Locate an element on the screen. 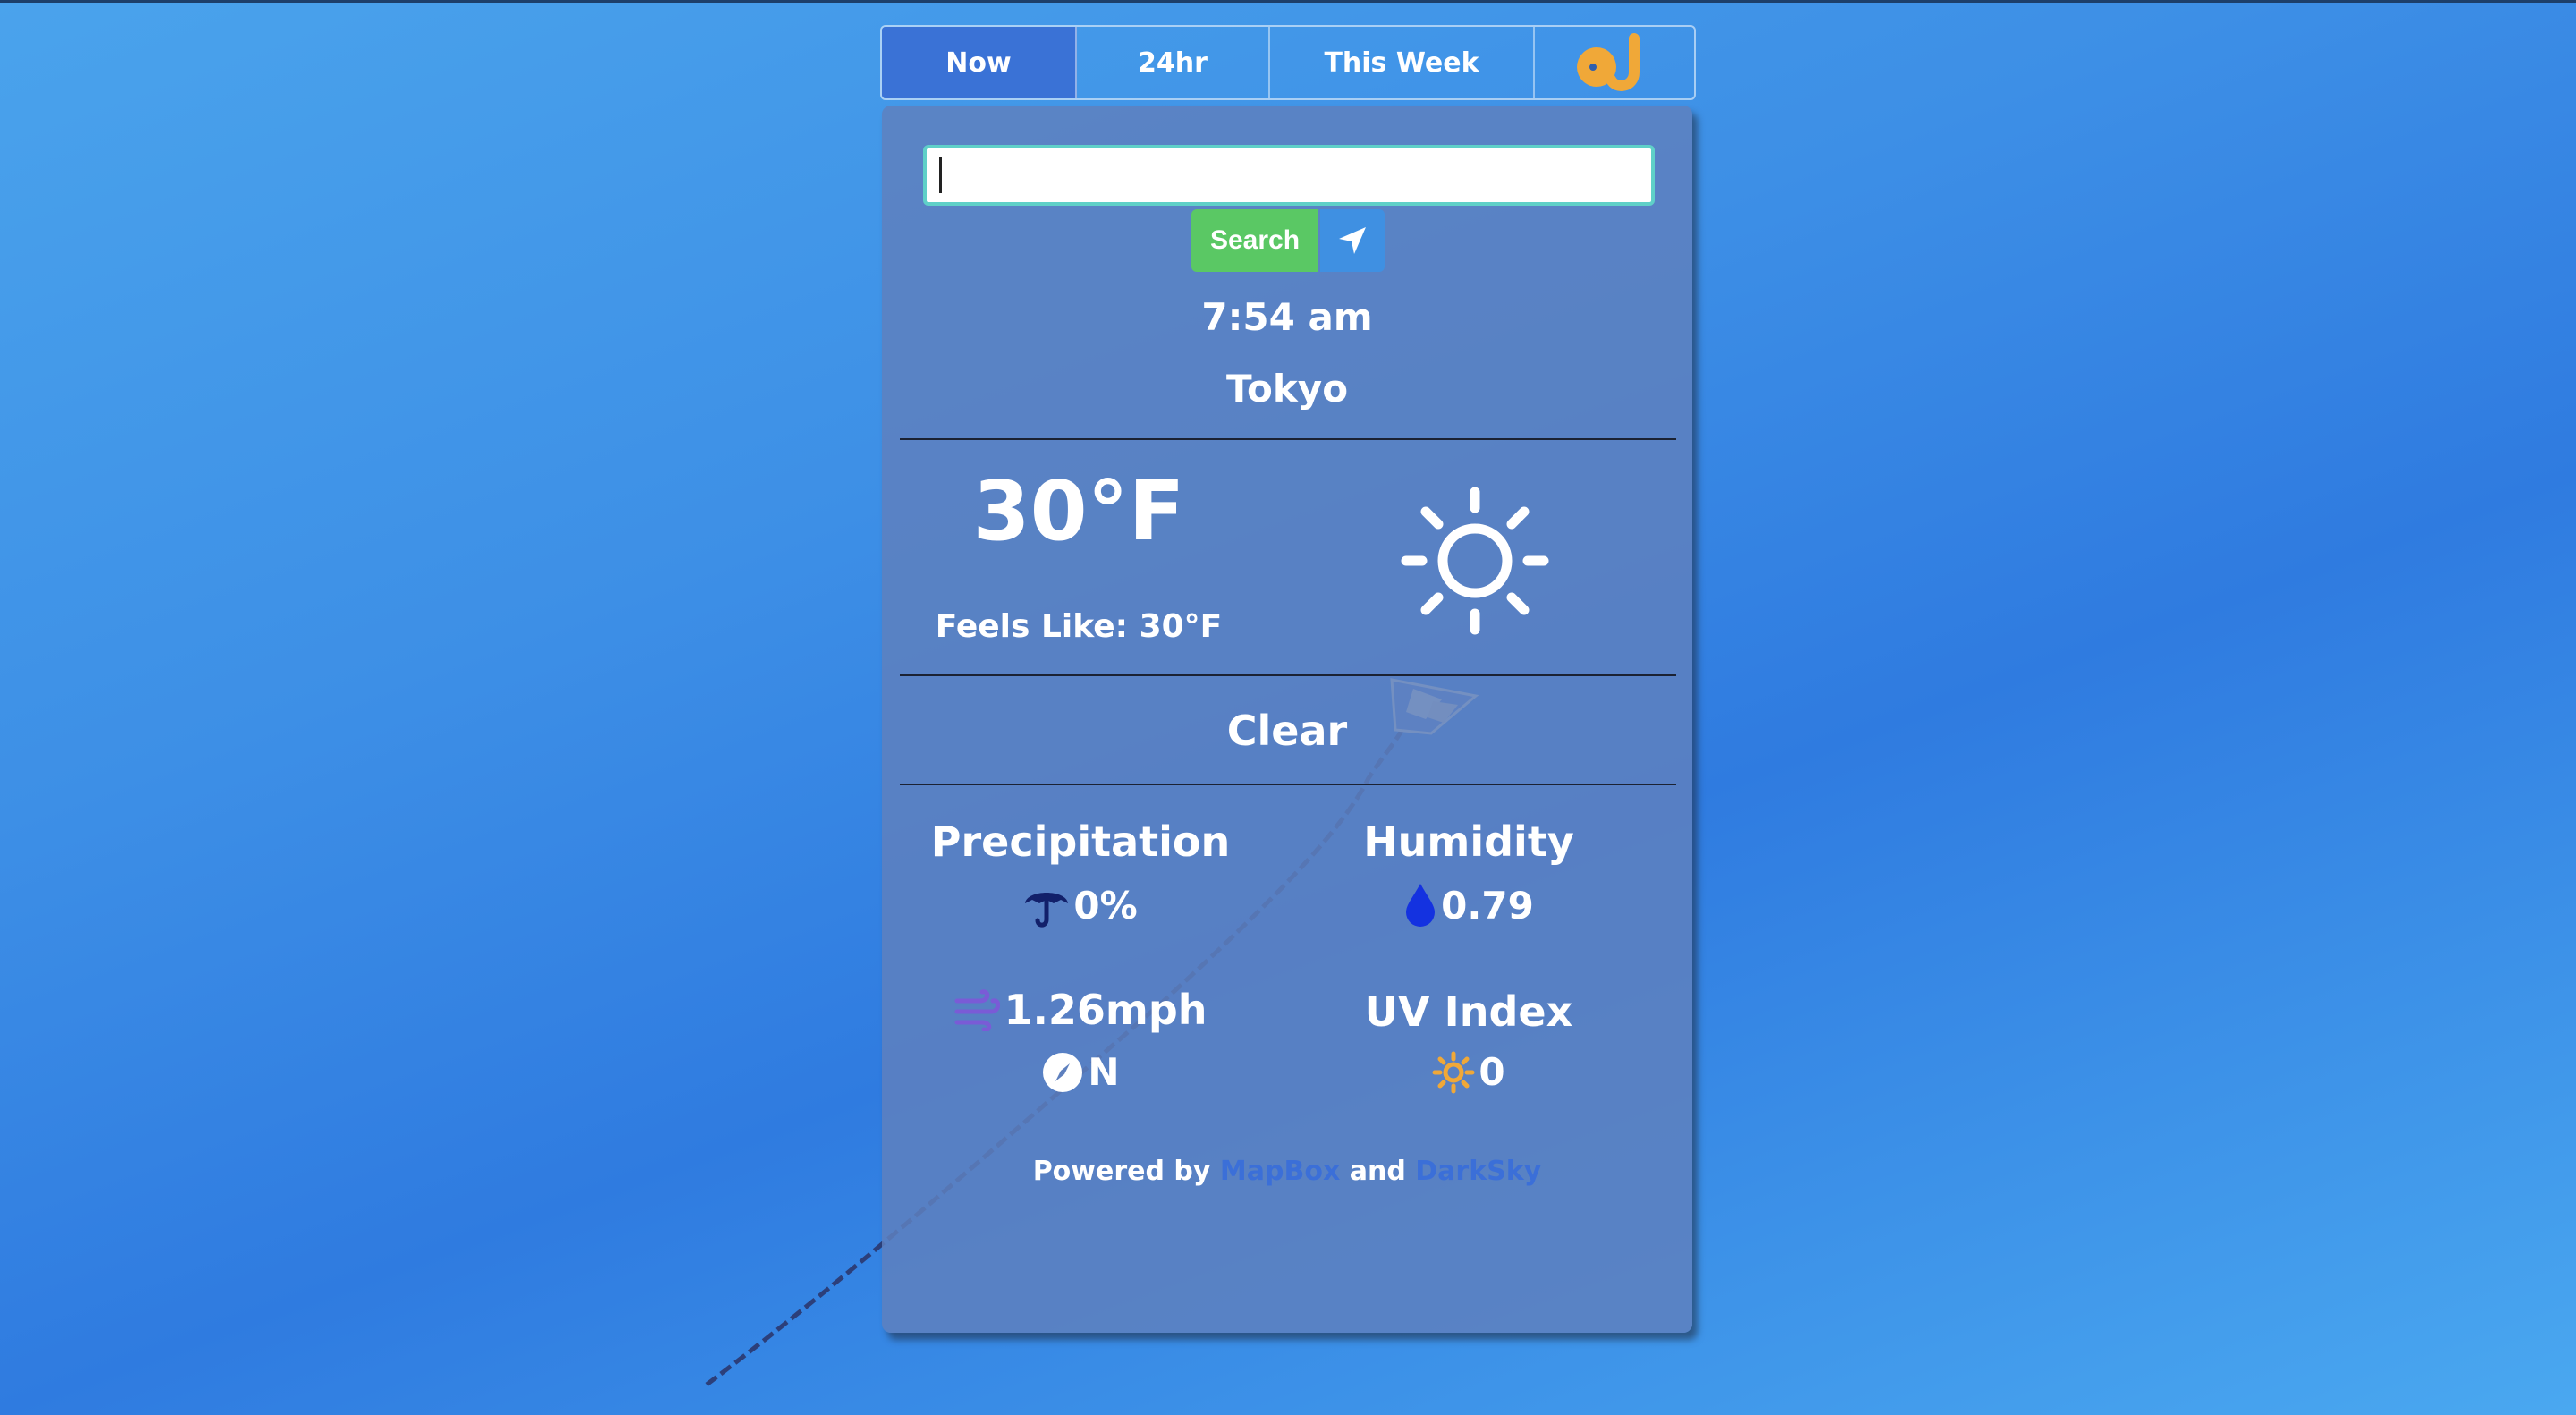  tab-24hr: 24hr is located at coordinates (1173, 63).